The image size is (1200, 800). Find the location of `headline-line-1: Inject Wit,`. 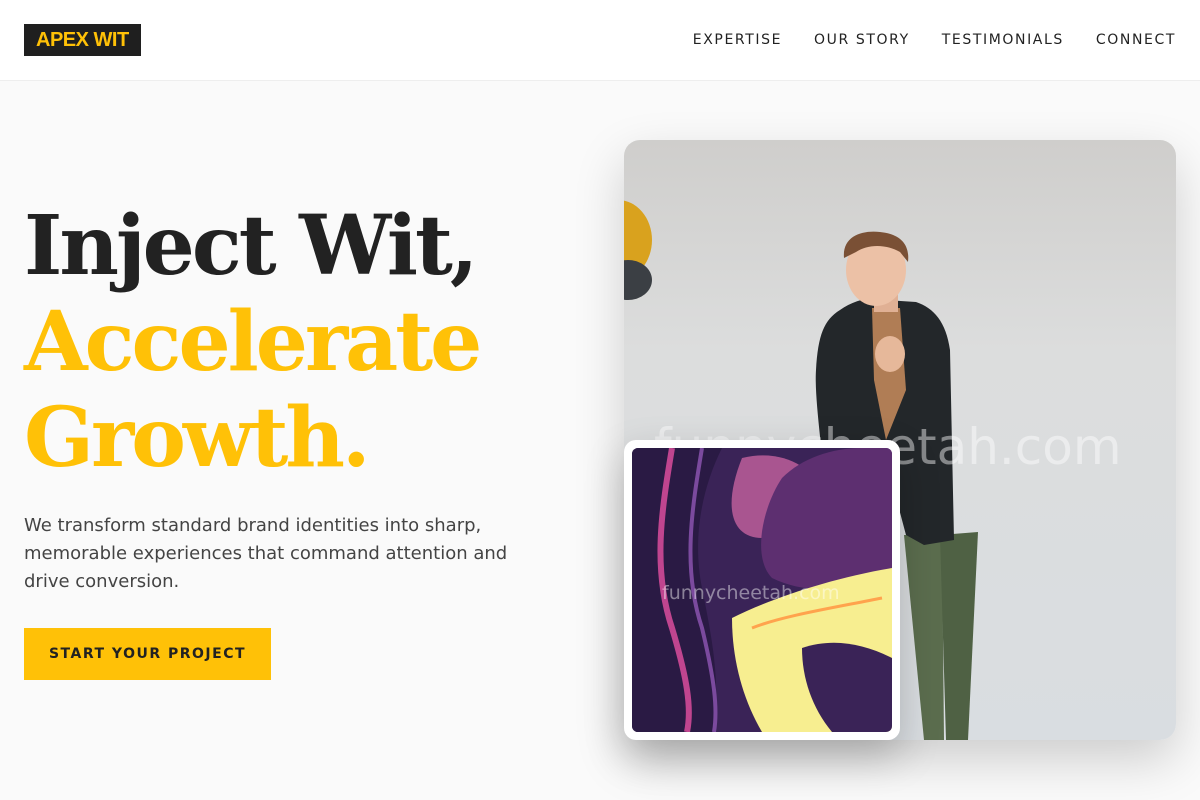

headline-line-1: Inject Wit, is located at coordinates (251, 246).